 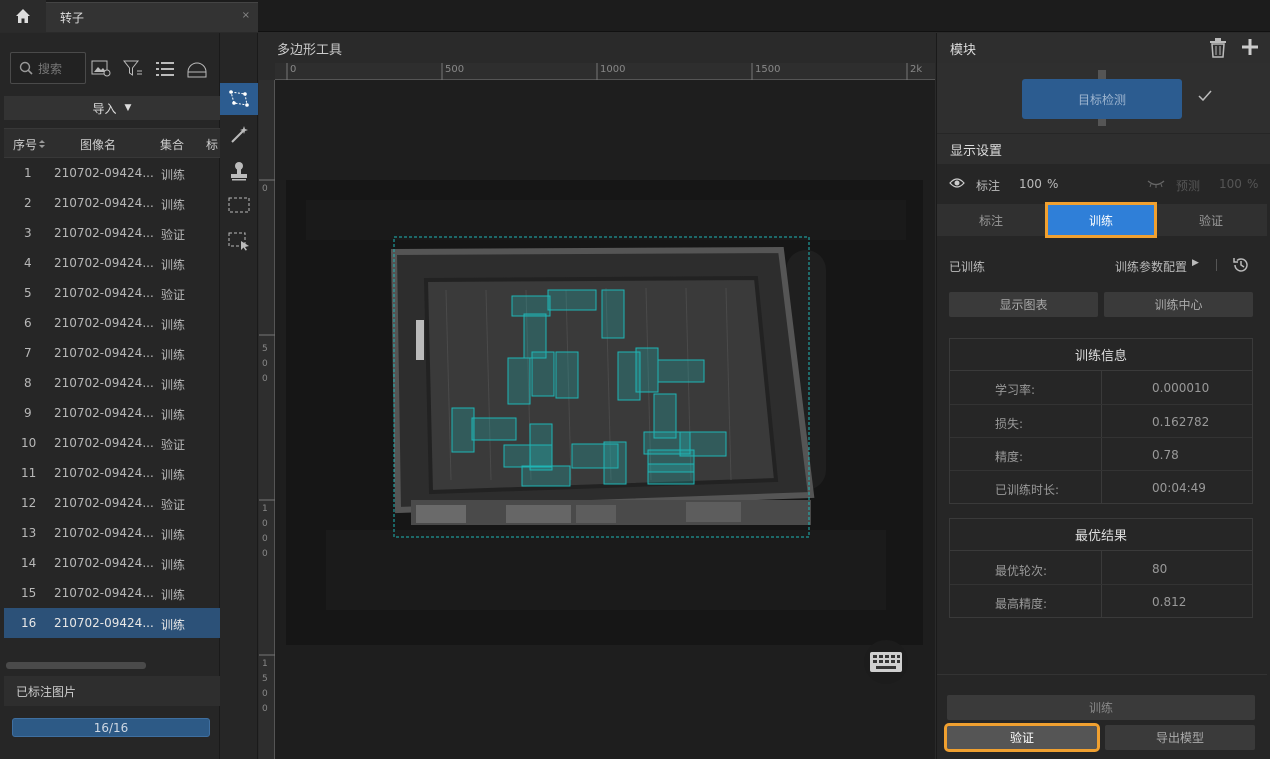 What do you see at coordinates (112, 173) in the screenshot?
I see `table-row: 1 210702-09424... 训练` at bounding box center [112, 173].